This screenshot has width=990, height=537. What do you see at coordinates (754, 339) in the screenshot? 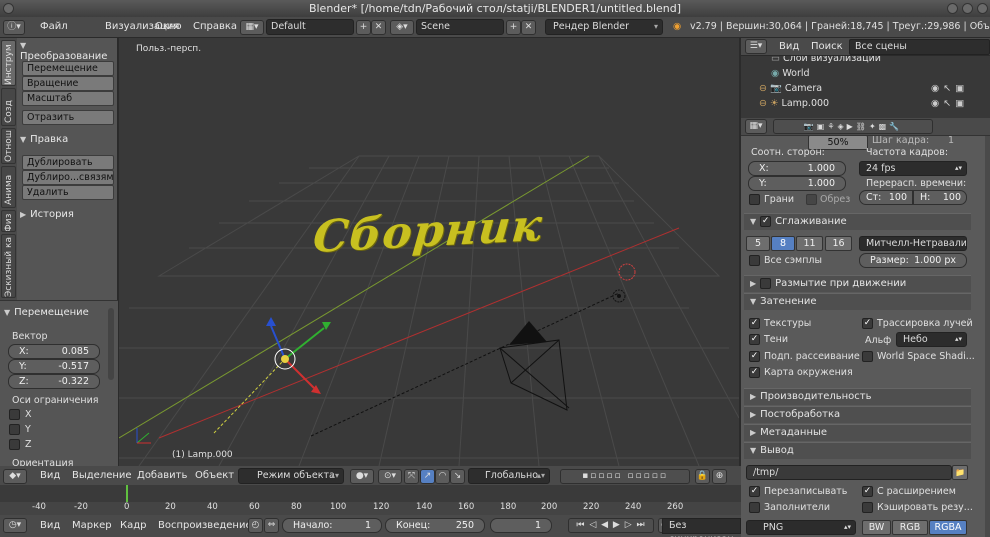
I see `shadows-checkbox: ✓` at bounding box center [754, 339].